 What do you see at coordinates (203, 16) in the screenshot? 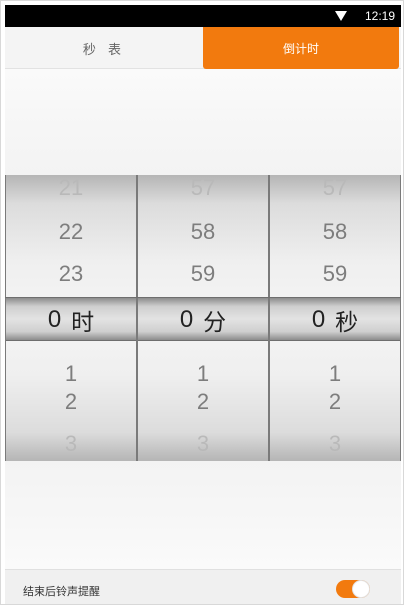
I see `status-bar: 12:19` at bounding box center [203, 16].